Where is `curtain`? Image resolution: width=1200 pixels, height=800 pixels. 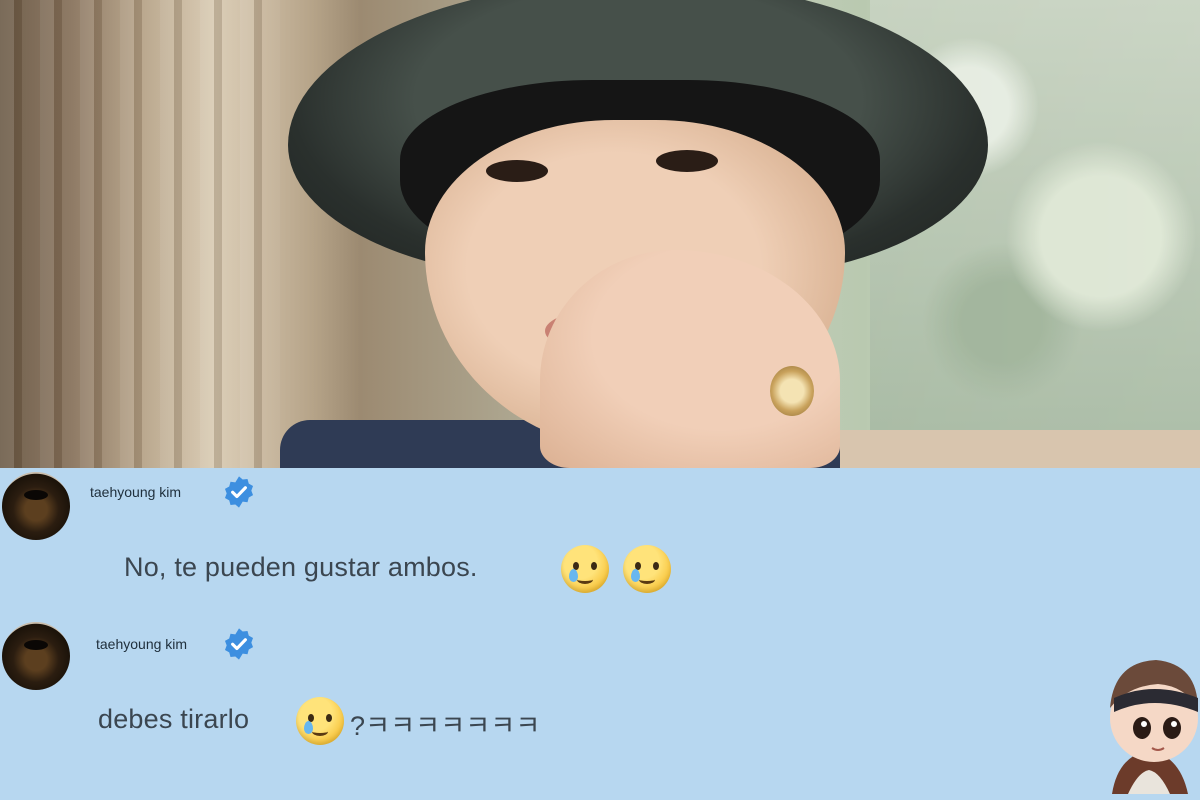
curtain is located at coordinates (140, 234).